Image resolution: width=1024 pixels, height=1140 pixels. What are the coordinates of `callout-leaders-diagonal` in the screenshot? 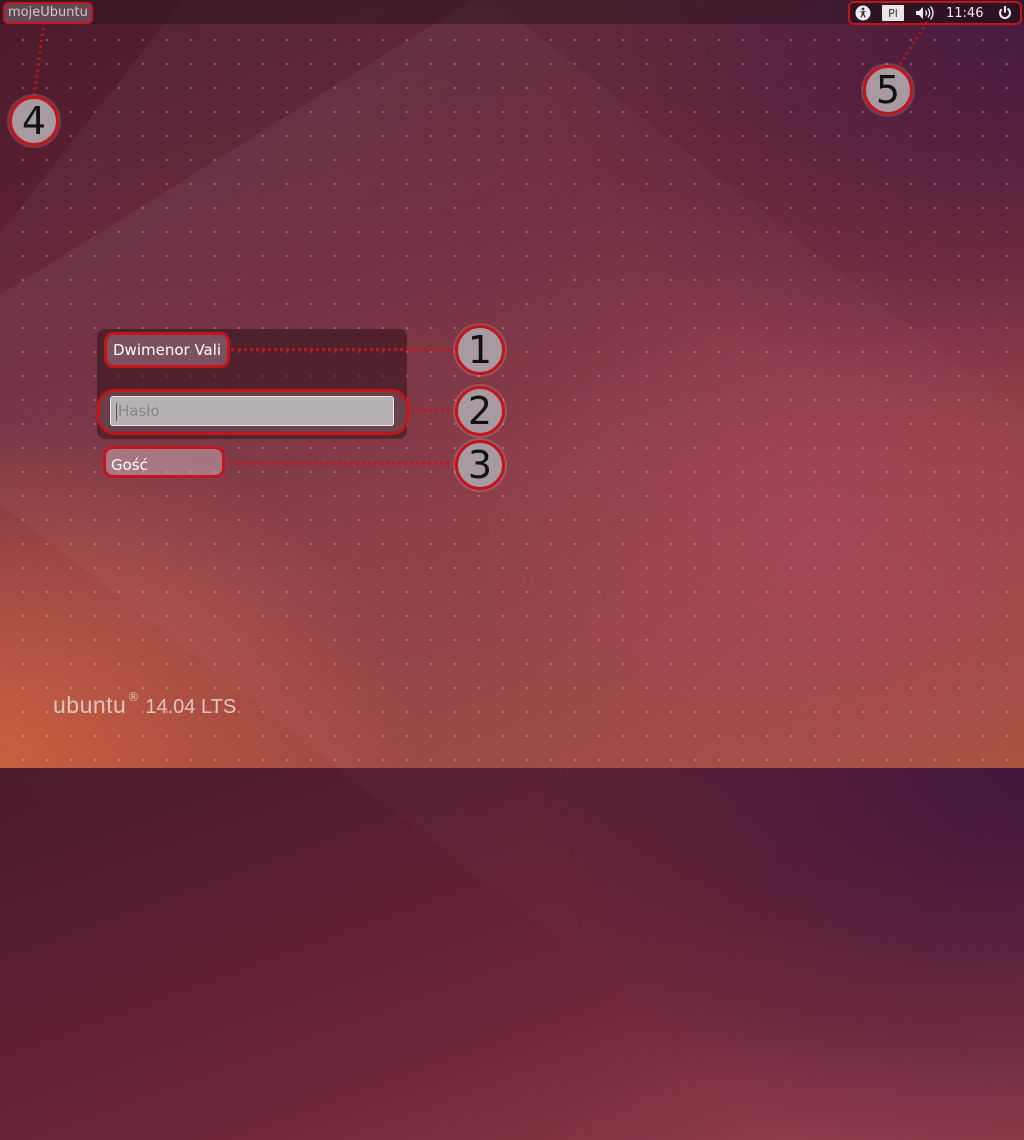 It's located at (480, 59).